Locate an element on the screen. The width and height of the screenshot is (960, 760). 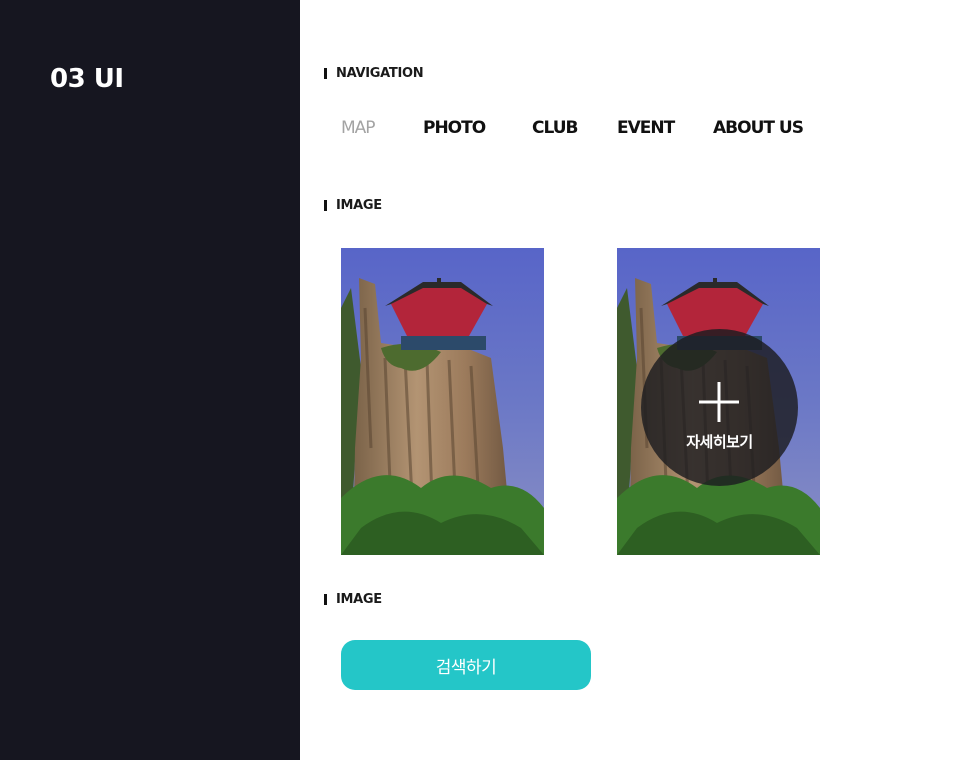
nav-item-about-us: ABOUT US is located at coordinates (758, 128).